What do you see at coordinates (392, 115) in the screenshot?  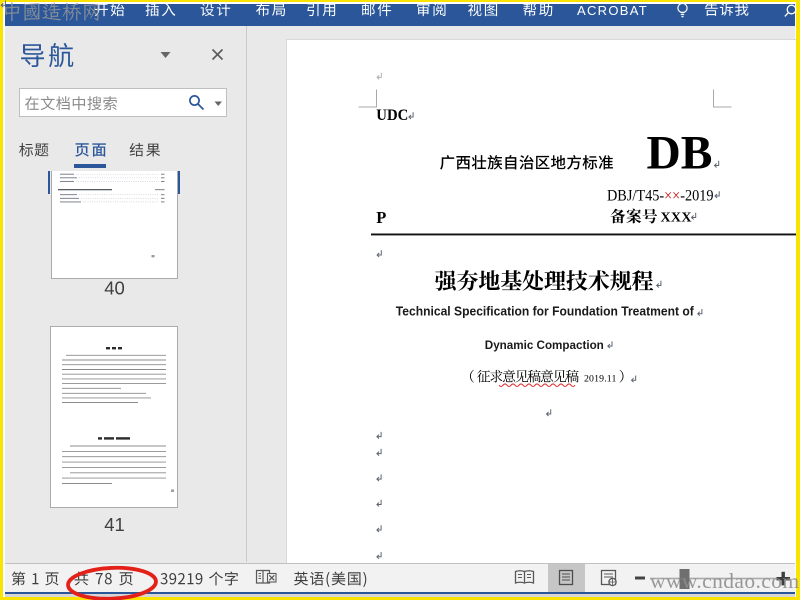 I see `svg-text: UDC` at bounding box center [392, 115].